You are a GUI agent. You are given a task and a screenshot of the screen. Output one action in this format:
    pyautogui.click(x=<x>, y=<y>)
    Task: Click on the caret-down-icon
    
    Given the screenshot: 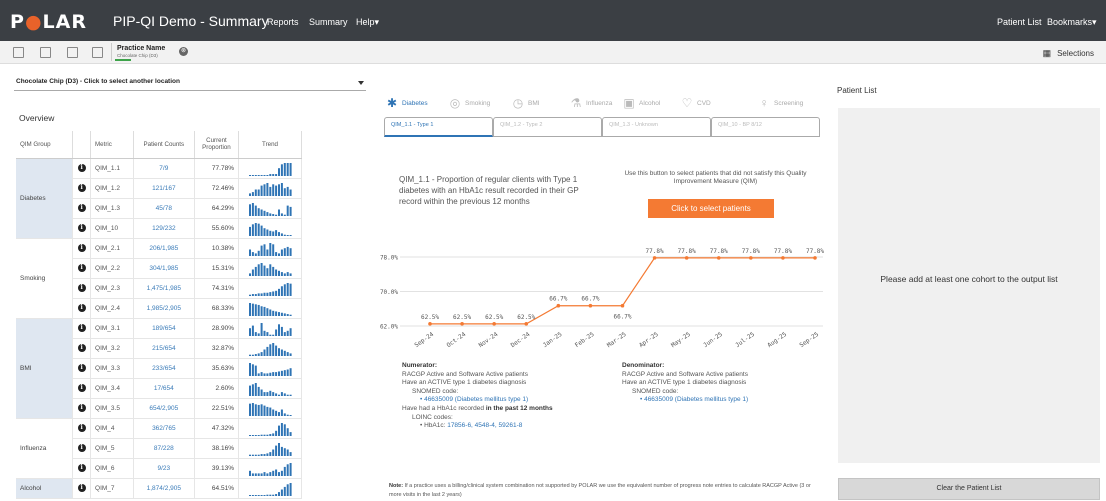 What is the action you would take?
    pyautogui.click(x=361, y=83)
    